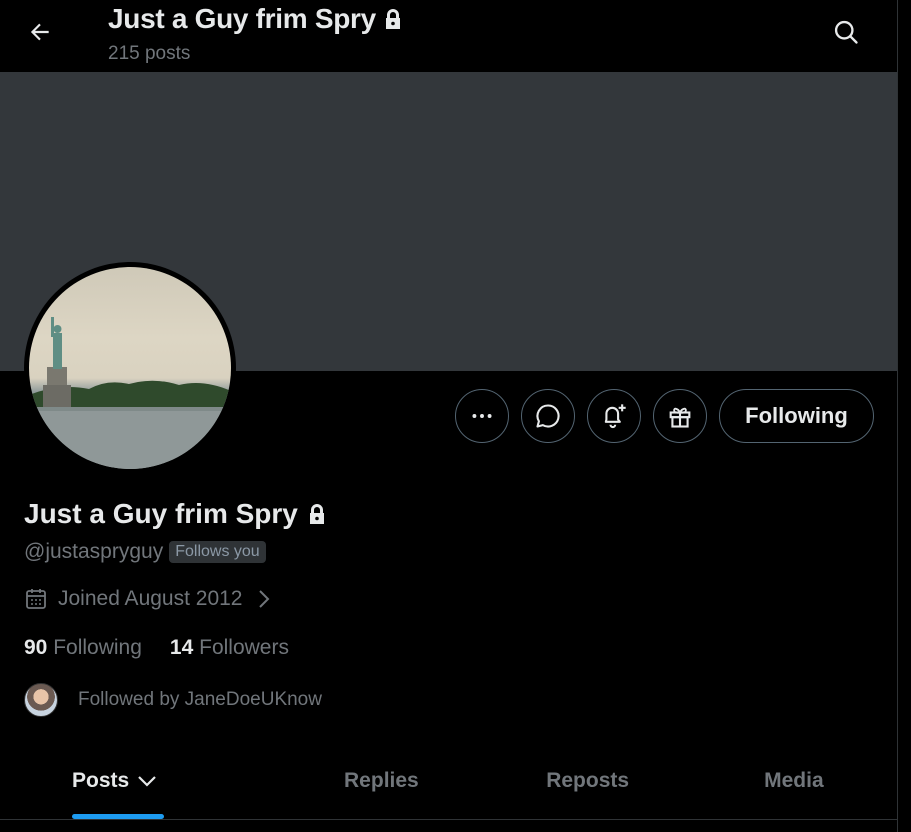  I want to click on chevron-right-icon, so click(263, 599).